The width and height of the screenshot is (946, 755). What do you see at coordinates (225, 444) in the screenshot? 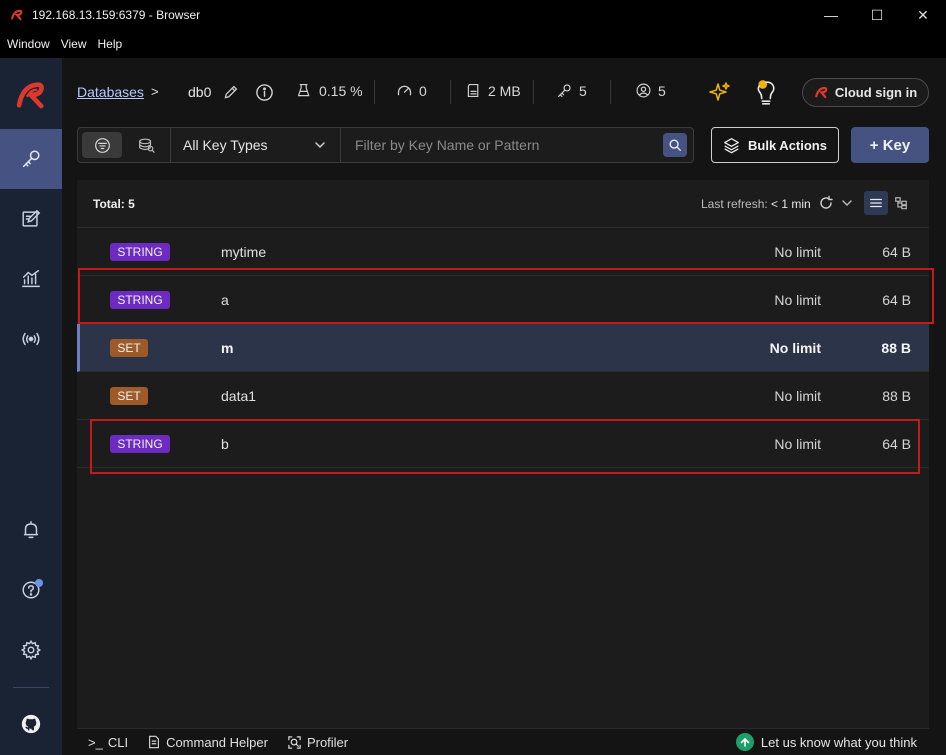
I see `key-name: b` at bounding box center [225, 444].